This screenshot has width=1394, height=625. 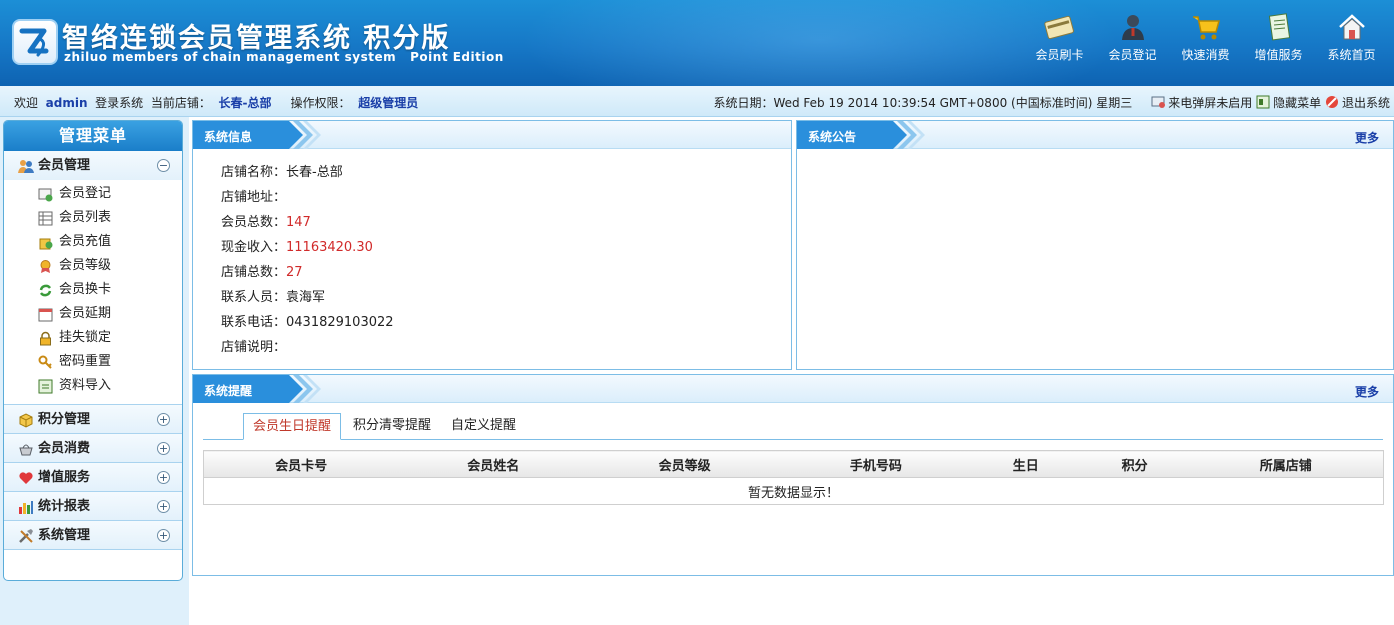 I want to click on info-value: 147, so click(x=298, y=222).